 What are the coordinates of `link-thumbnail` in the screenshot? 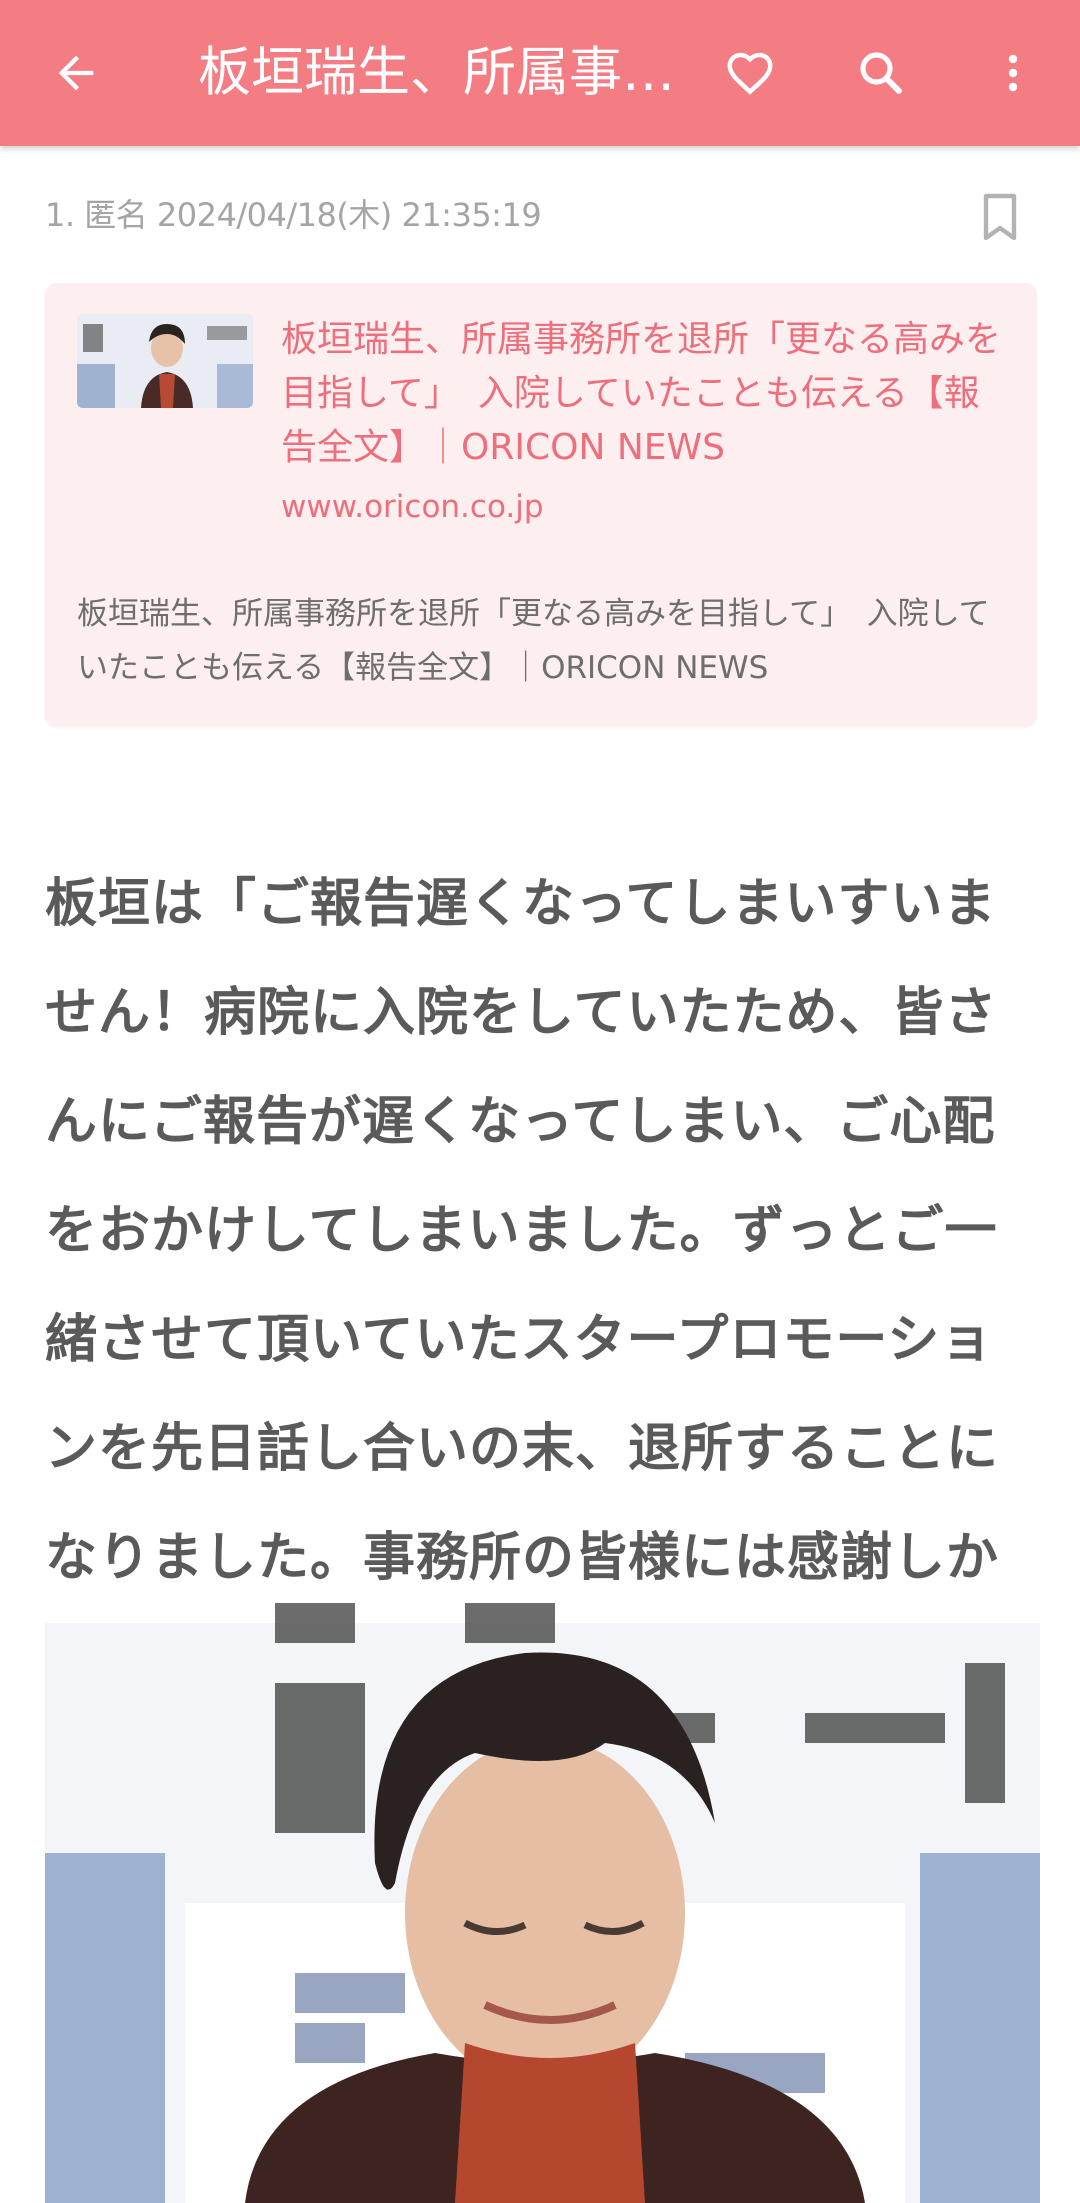 It's located at (165, 361).